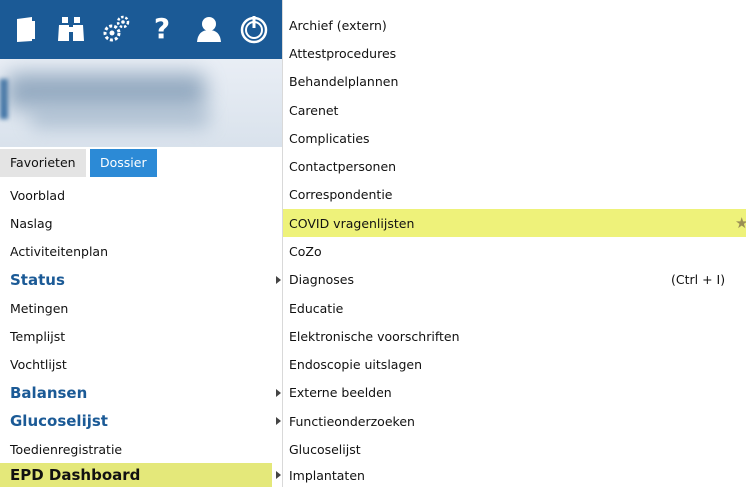 The image size is (746, 487). Describe the element at coordinates (514, 251) in the screenshot. I see `menu-item-cozo: CoZo` at that location.